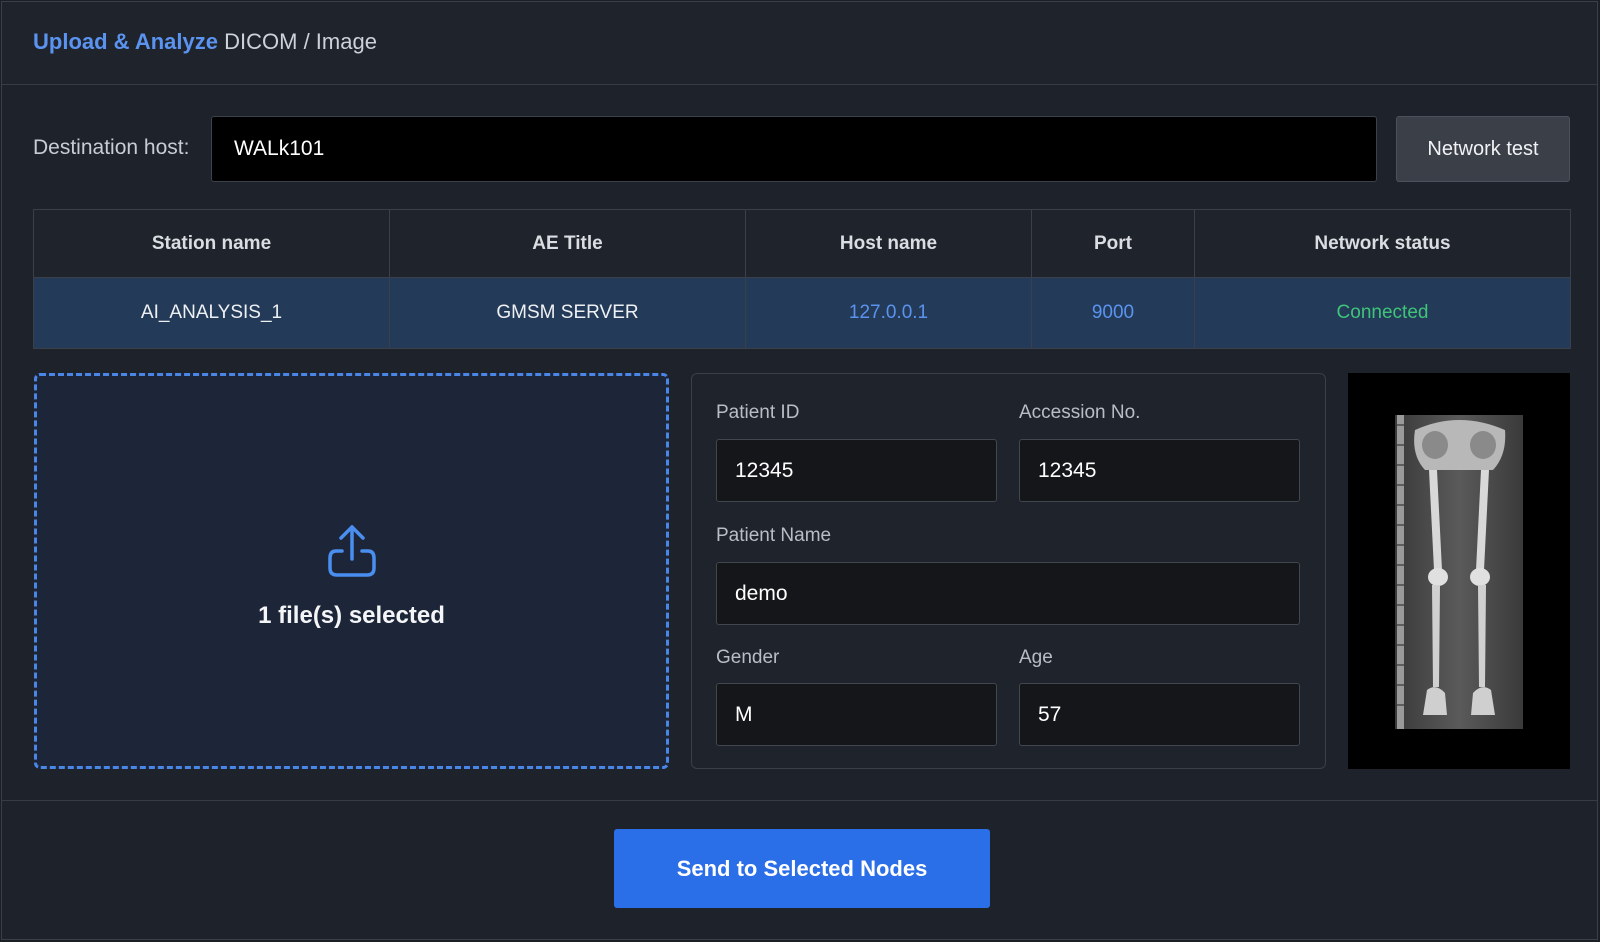  Describe the element at coordinates (111, 147) in the screenshot. I see `destination-host-label: Destination host:` at that location.